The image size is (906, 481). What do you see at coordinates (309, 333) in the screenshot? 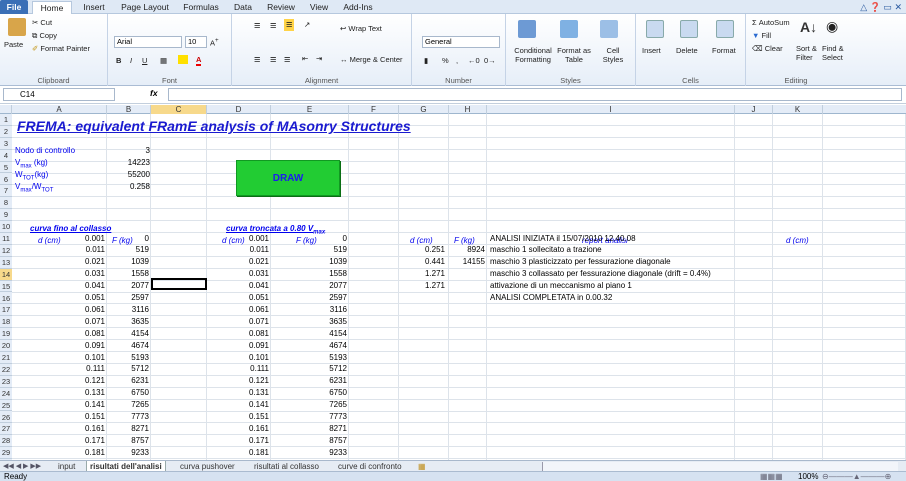
I see `truncated-f-cell: 4154` at bounding box center [309, 333].